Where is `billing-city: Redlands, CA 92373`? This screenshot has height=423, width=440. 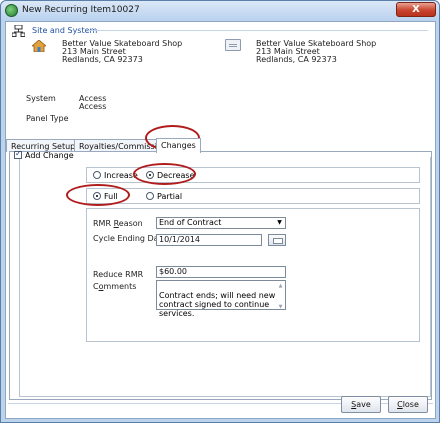 billing-city: Redlands, CA 92373 is located at coordinates (102, 59).